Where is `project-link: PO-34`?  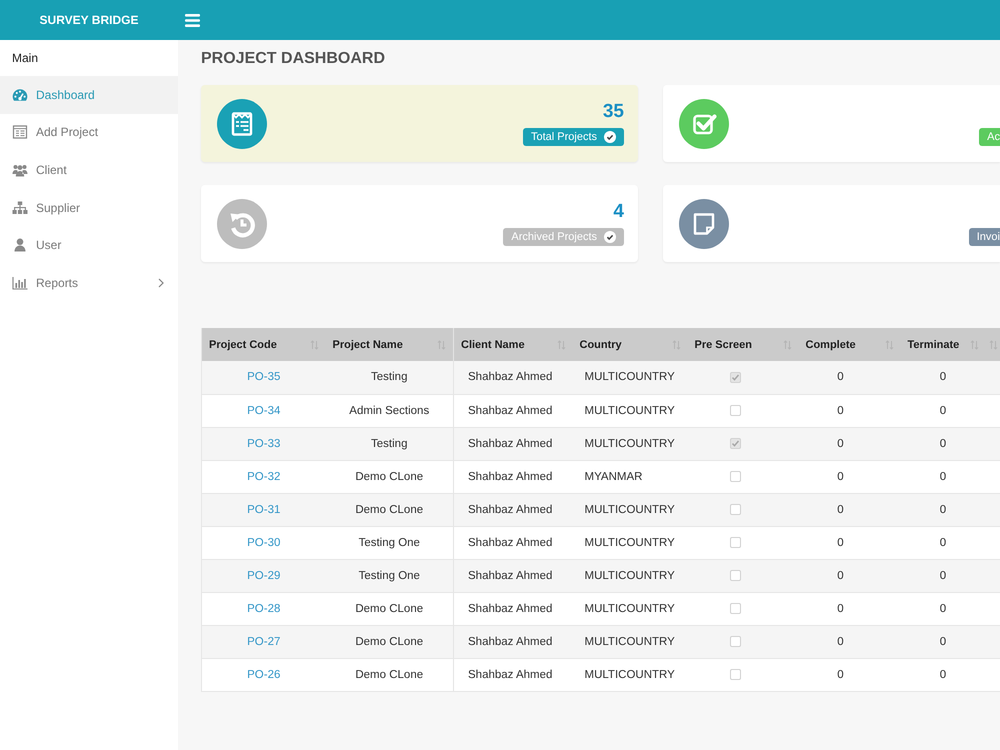
project-link: PO-34 is located at coordinates (263, 410).